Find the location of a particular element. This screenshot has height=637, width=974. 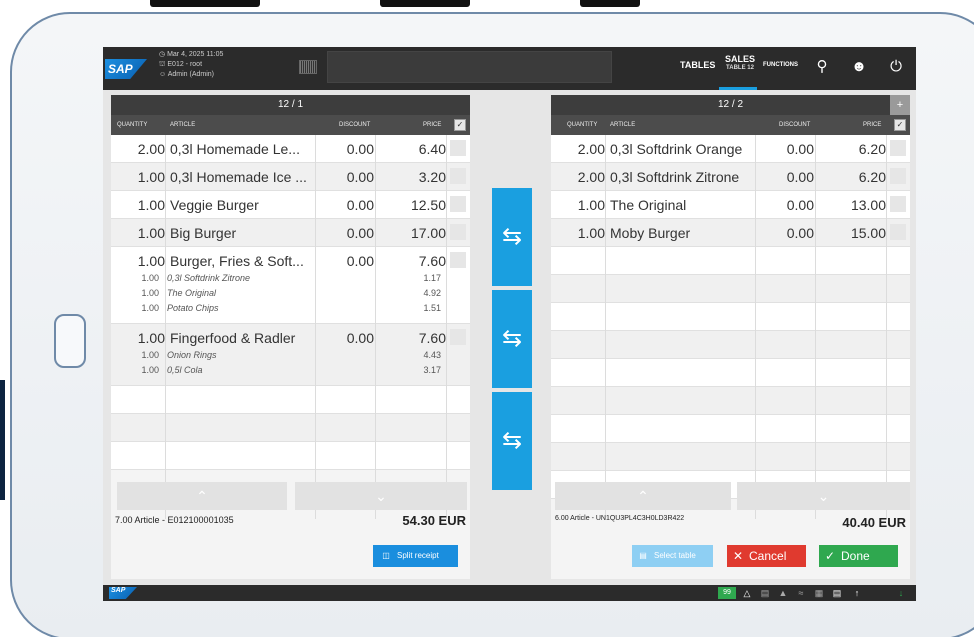

done-label: Done is located at coordinates (855, 556).